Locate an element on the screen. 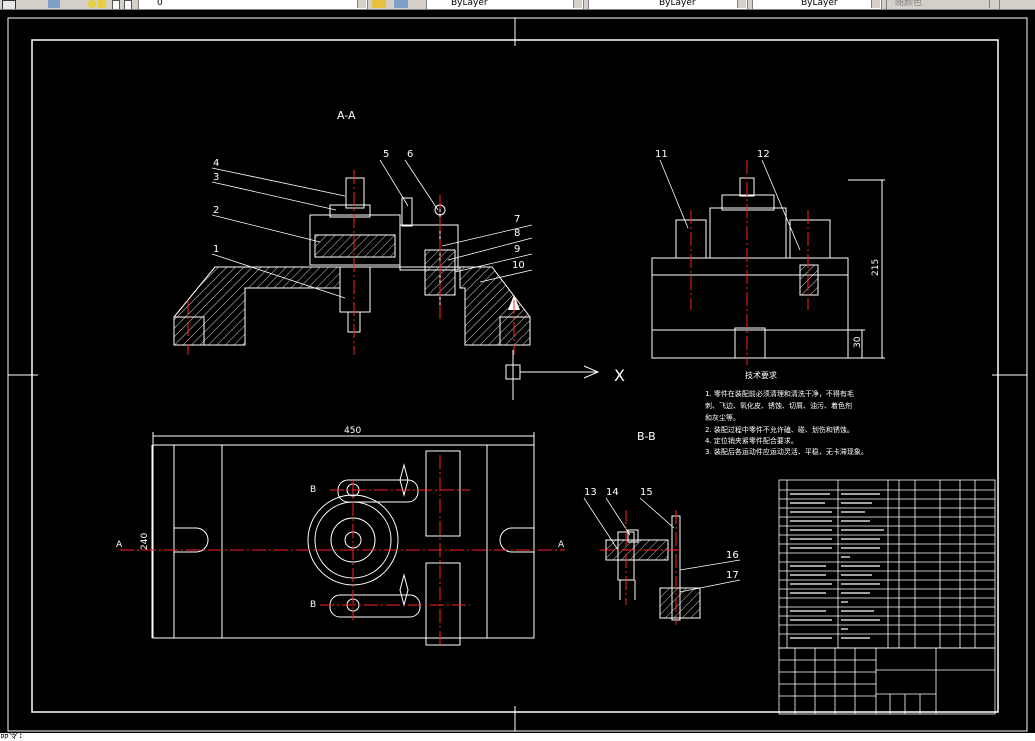 The height and width of the screenshot is (741, 1035). section-marker-b-top: B is located at coordinates (313, 490).